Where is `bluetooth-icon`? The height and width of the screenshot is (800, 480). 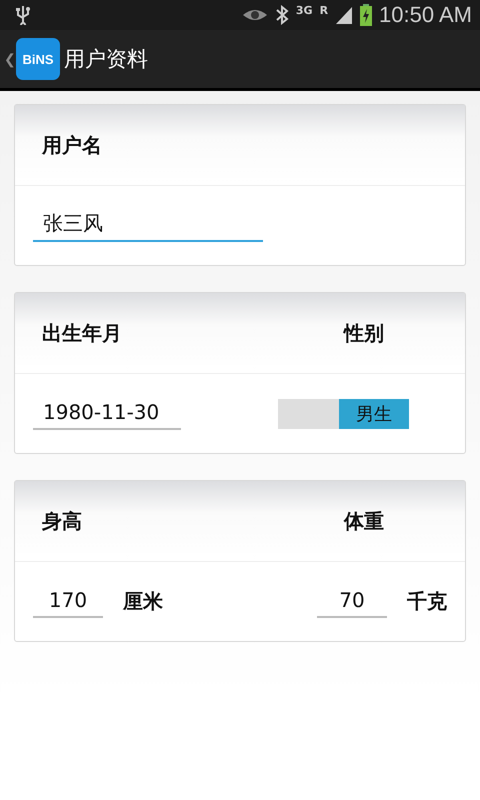
bluetooth-icon is located at coordinates (281, 15).